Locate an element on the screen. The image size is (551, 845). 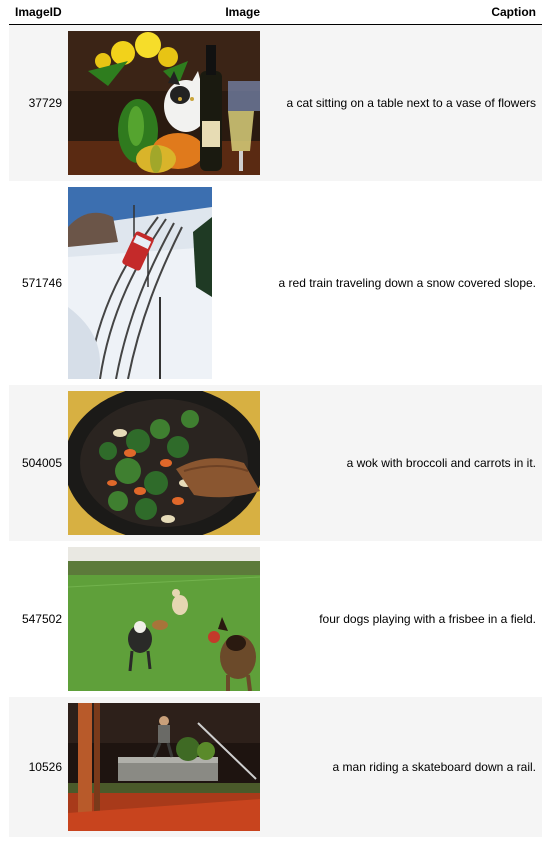
wok-broccoli-photo is located at coordinates (164, 462).